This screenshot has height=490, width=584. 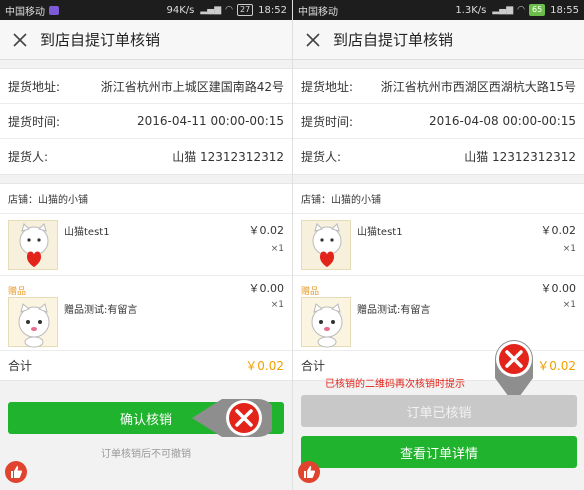 What do you see at coordinates (210, 121) in the screenshot?
I see `pickup-time-value: 2016-04-11 00:00-00:15` at bounding box center [210, 121].